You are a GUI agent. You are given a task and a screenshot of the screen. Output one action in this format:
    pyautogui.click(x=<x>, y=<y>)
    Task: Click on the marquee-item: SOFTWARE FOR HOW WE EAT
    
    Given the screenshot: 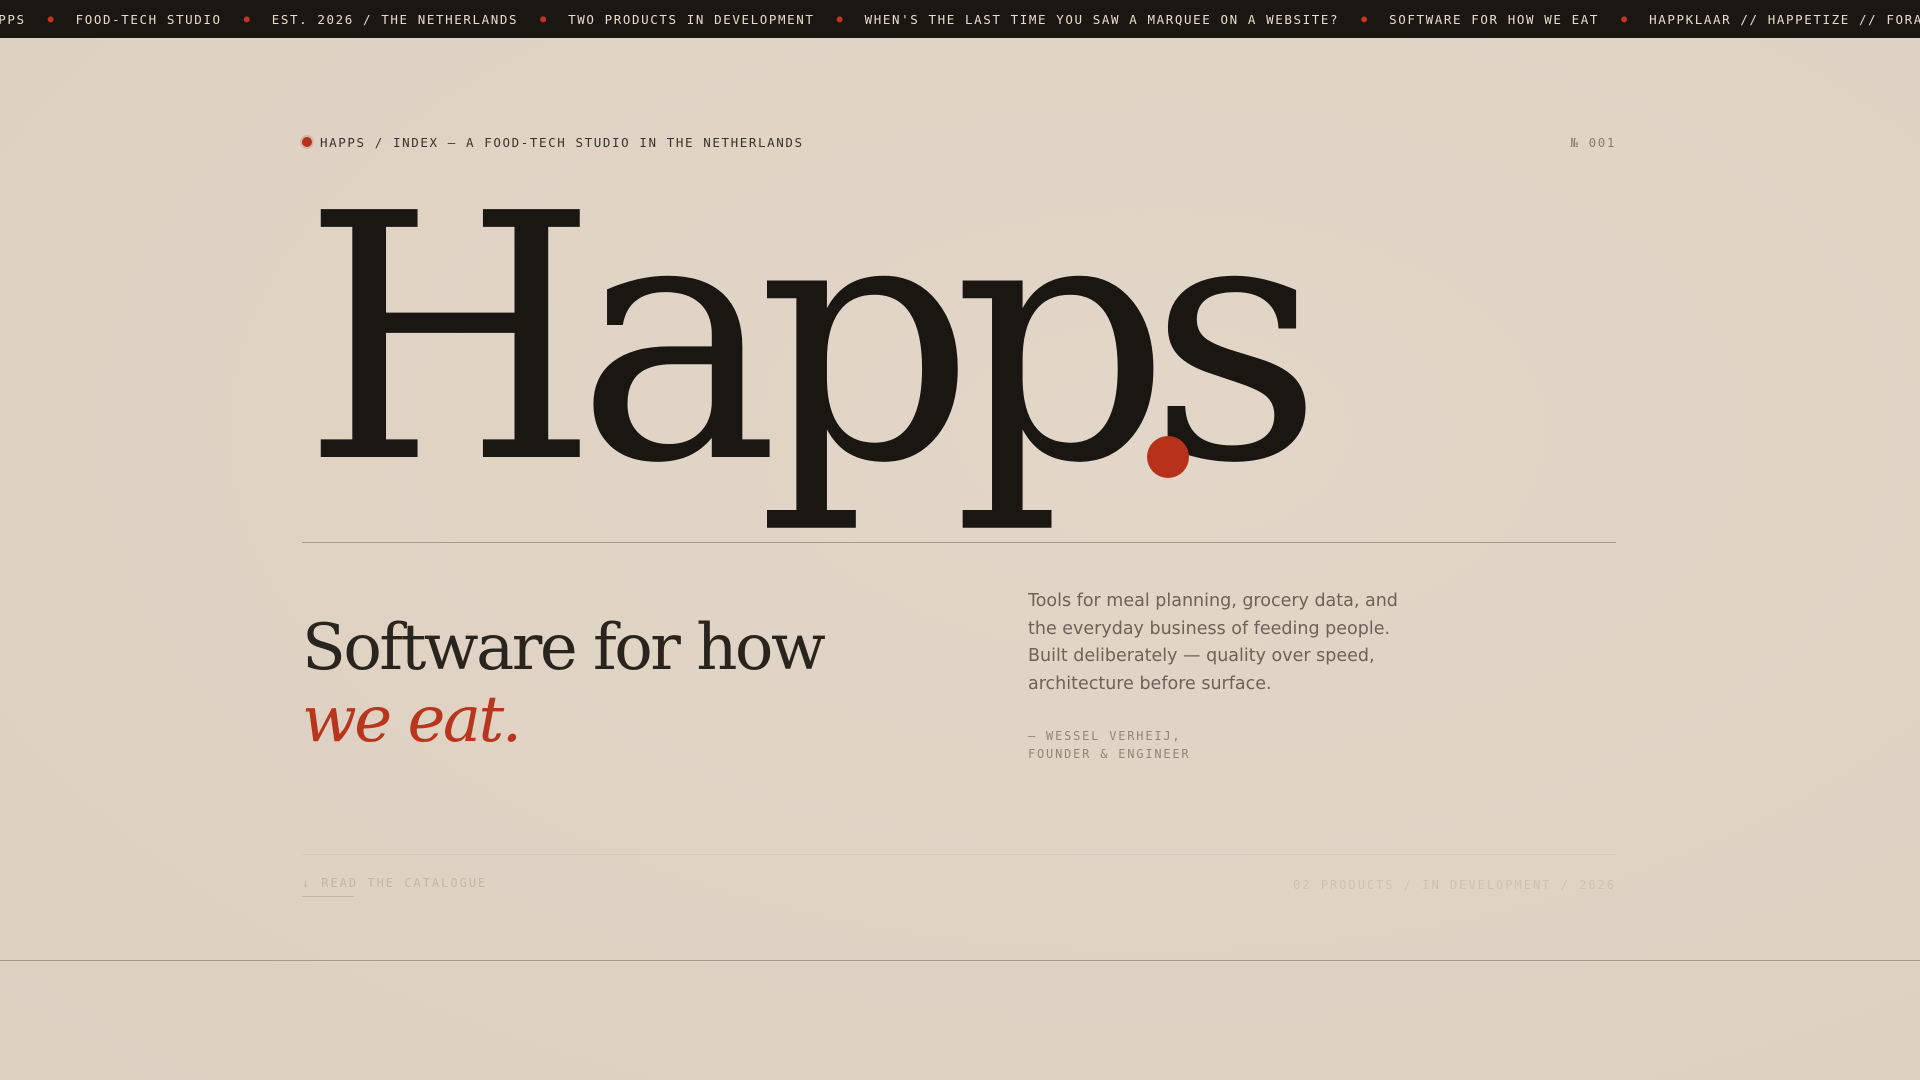 What is the action you would take?
    pyautogui.click(x=1494, y=19)
    